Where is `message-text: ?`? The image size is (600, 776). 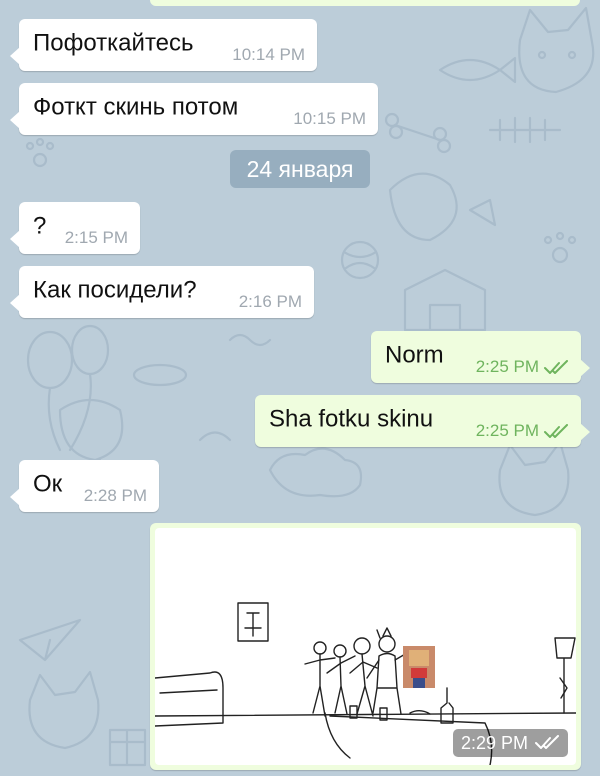 message-text: ? is located at coordinates (40, 226).